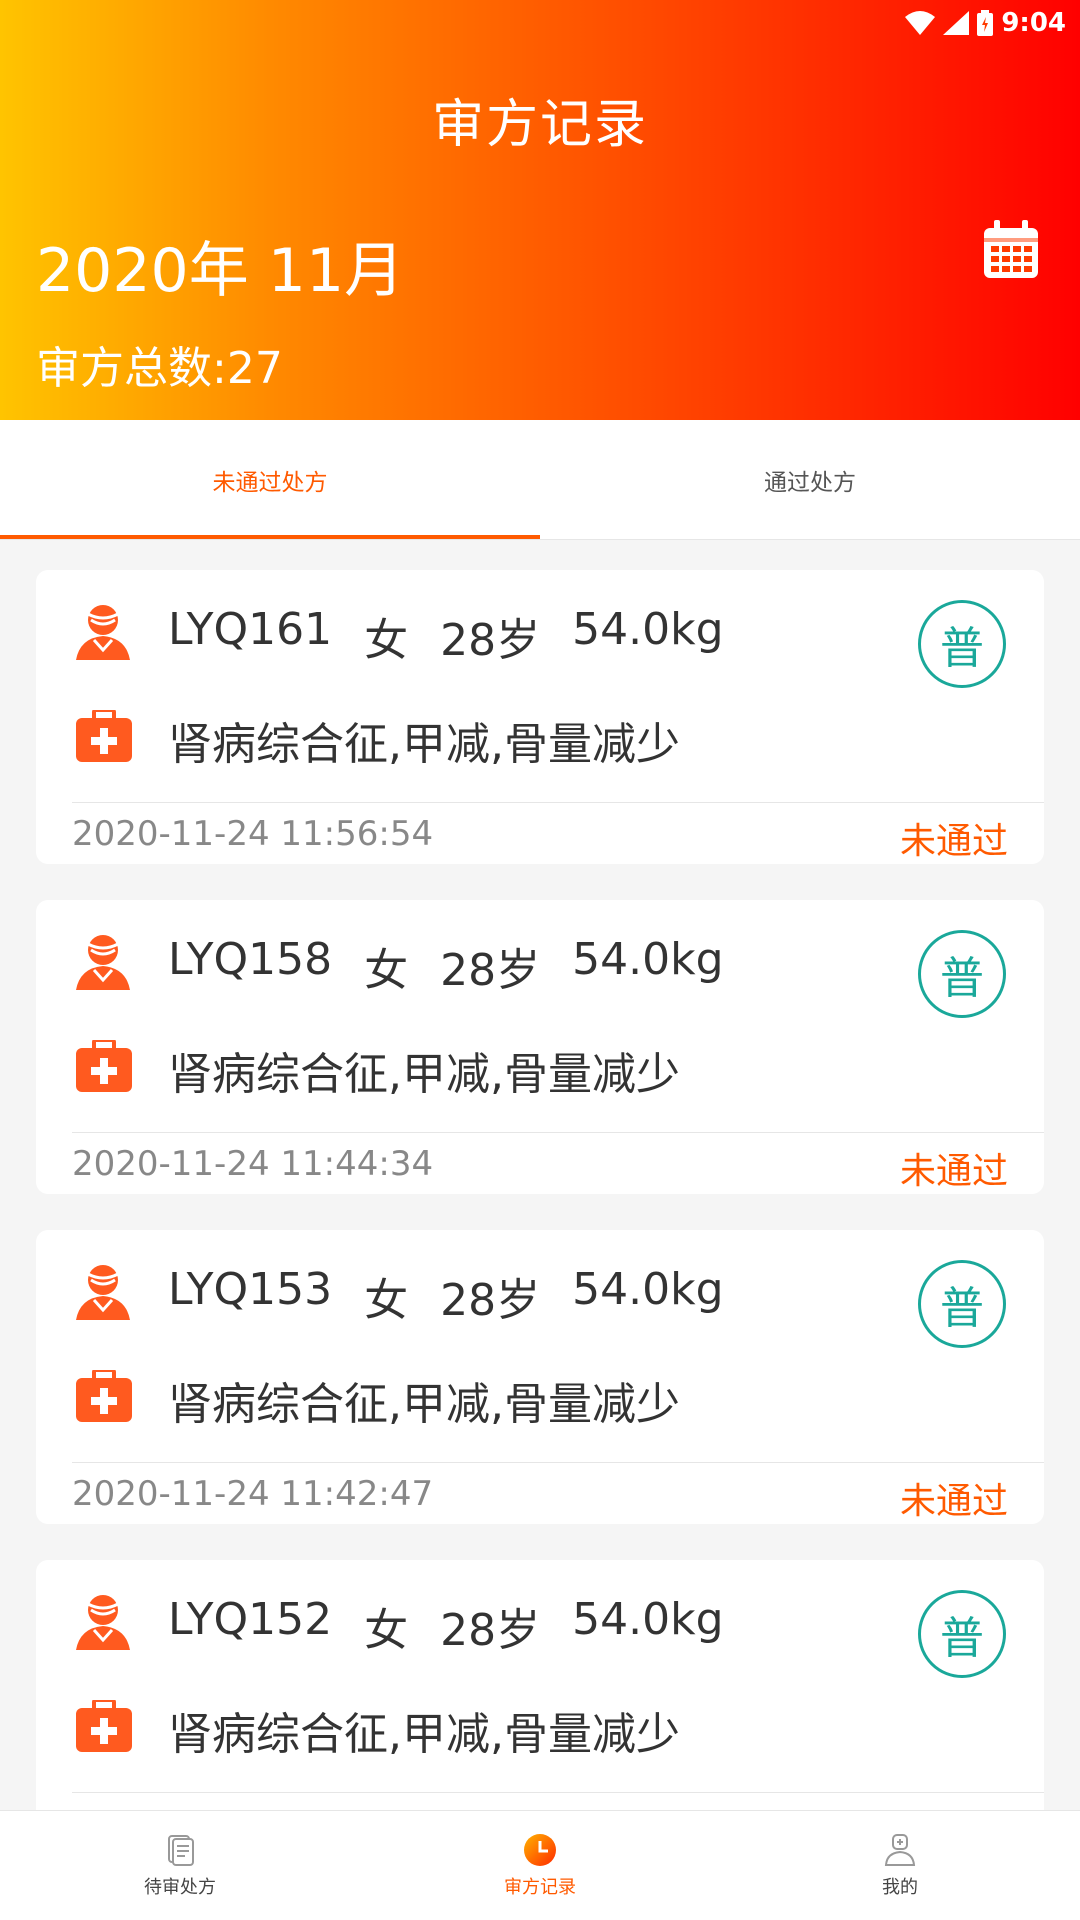 The height and width of the screenshot is (1920, 1080). I want to click on record-time: 2020-11-24 11:42:47, so click(253, 1494).